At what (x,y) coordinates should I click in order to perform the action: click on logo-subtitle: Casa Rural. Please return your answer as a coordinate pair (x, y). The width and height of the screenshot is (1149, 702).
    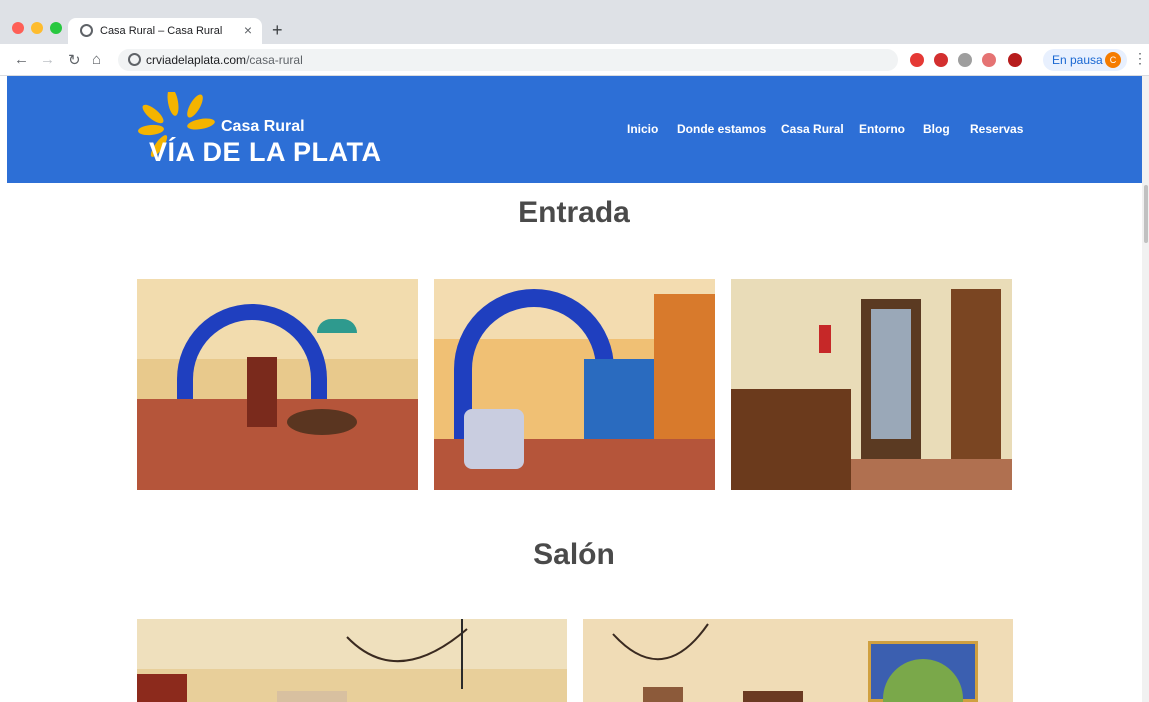
    Looking at the image, I should click on (263, 126).